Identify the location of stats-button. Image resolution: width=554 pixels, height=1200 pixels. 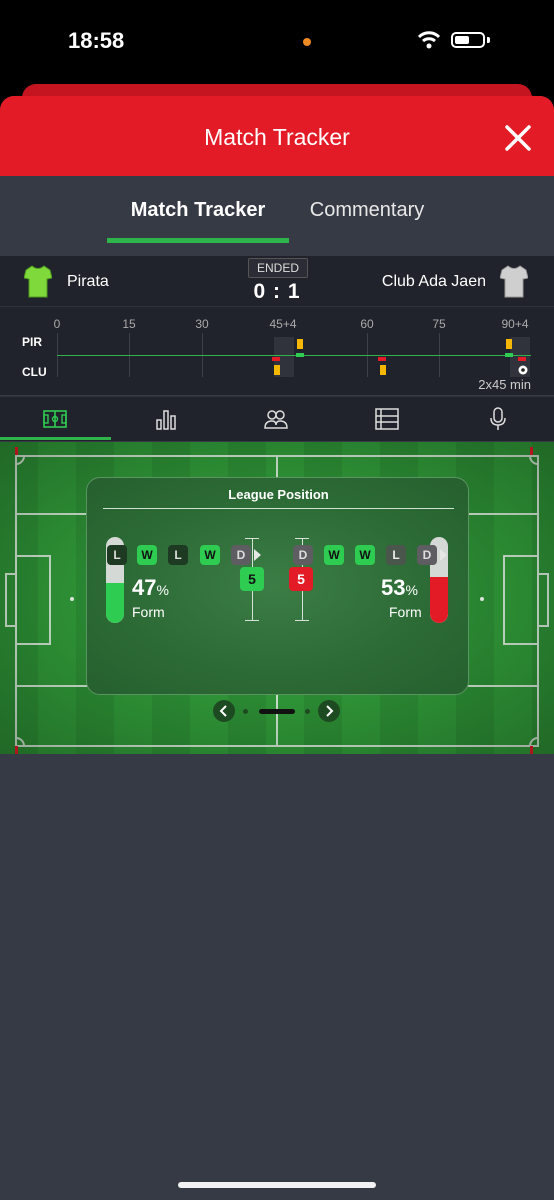
(166, 419).